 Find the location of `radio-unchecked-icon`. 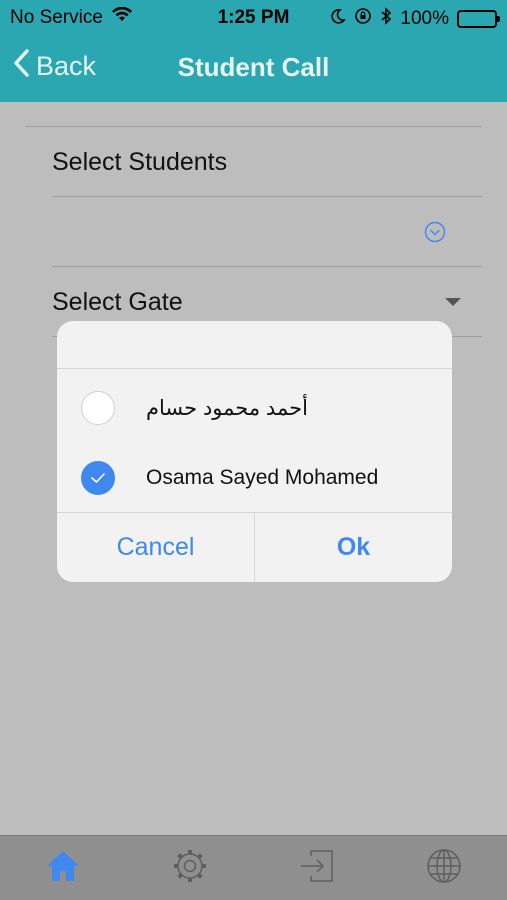

radio-unchecked-icon is located at coordinates (98, 408).